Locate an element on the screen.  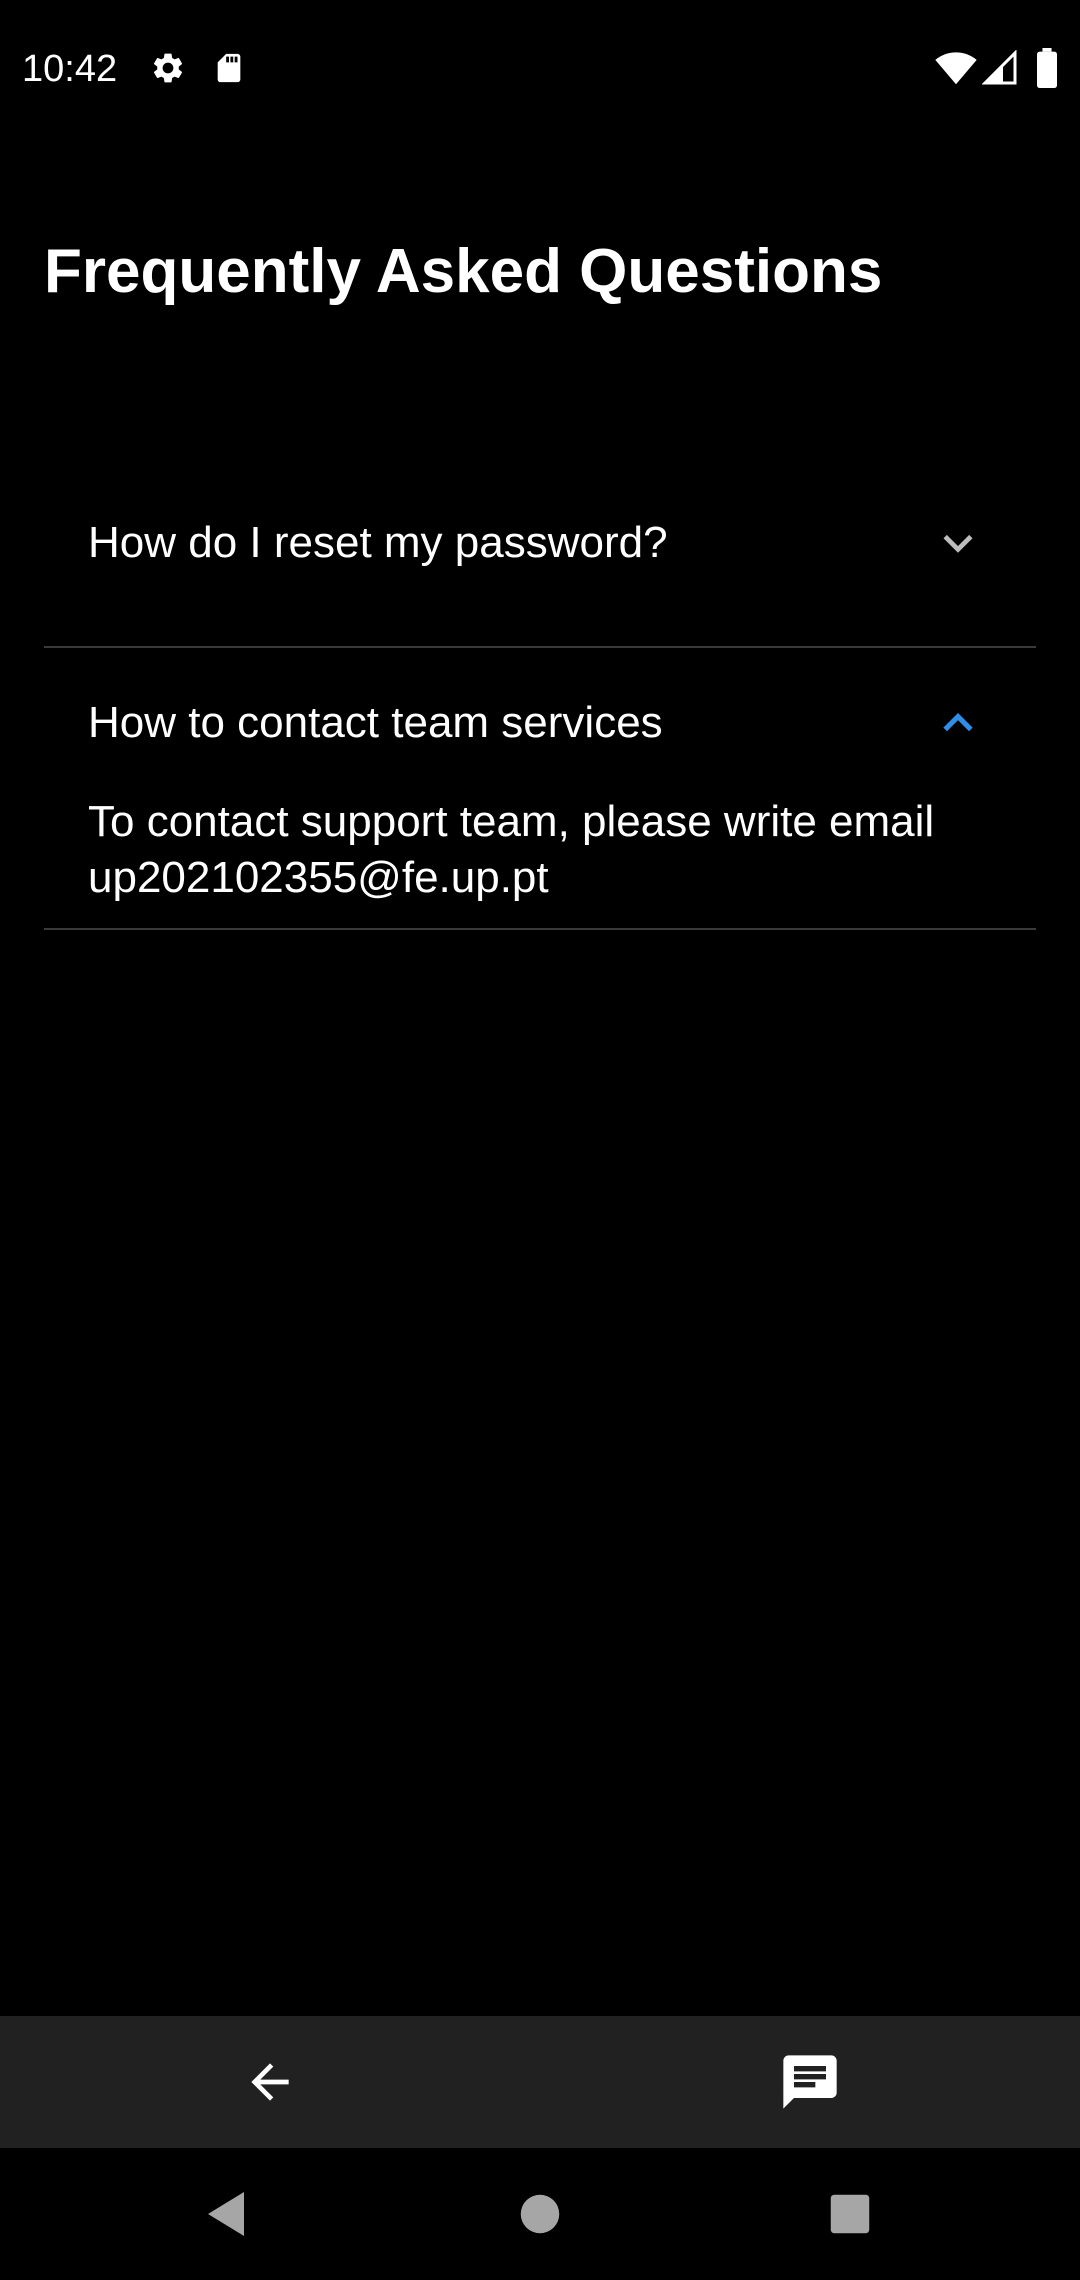
chat-message-icon is located at coordinates (810, 2082).